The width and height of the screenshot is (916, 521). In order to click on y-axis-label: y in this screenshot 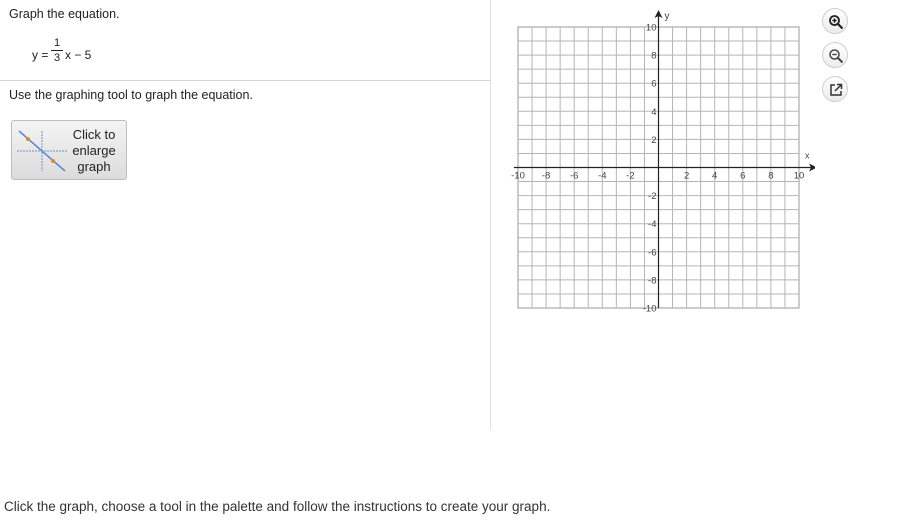, I will do `click(667, 16)`.